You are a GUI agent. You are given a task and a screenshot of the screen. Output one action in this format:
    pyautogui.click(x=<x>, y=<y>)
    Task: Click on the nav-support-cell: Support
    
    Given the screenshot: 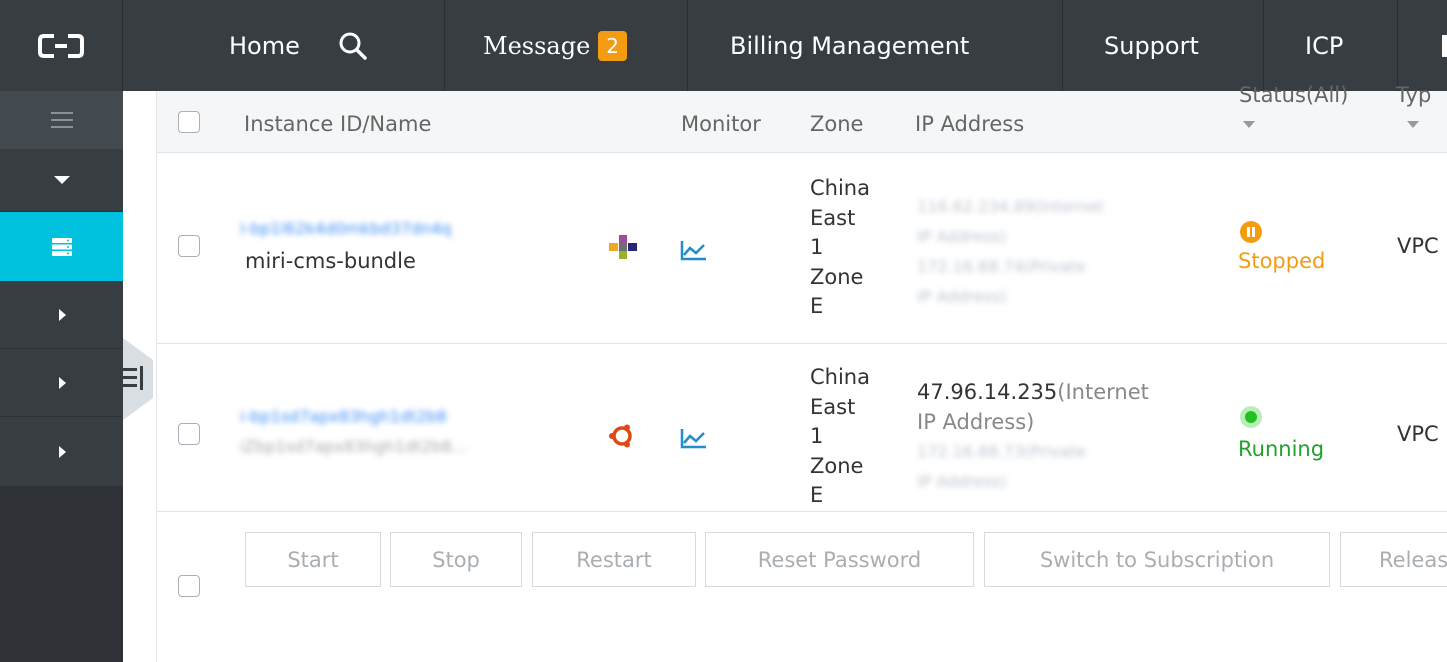 What is the action you would take?
    pyautogui.click(x=1163, y=45)
    